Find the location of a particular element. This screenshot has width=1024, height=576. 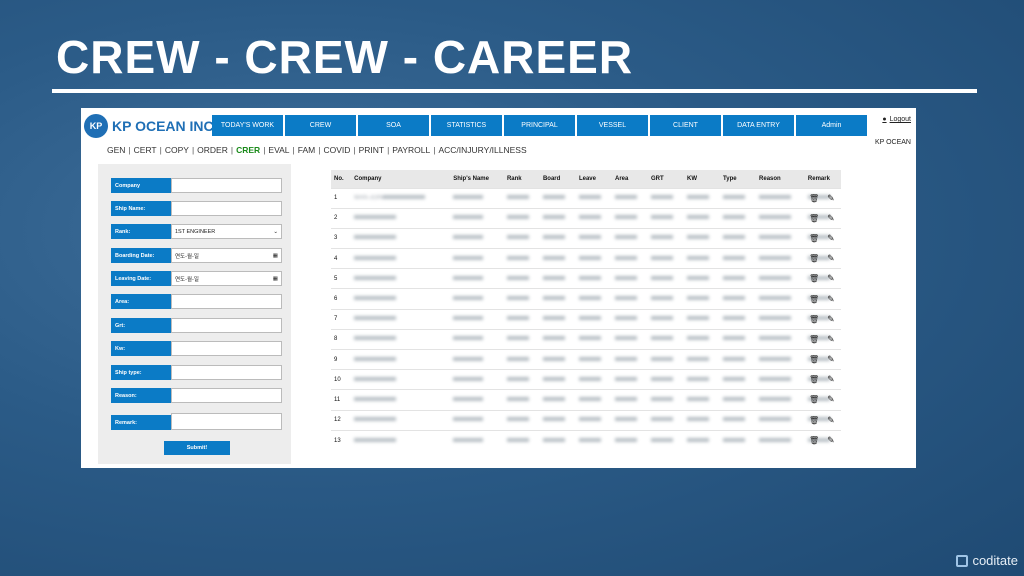

column-header: No. is located at coordinates (341, 179).